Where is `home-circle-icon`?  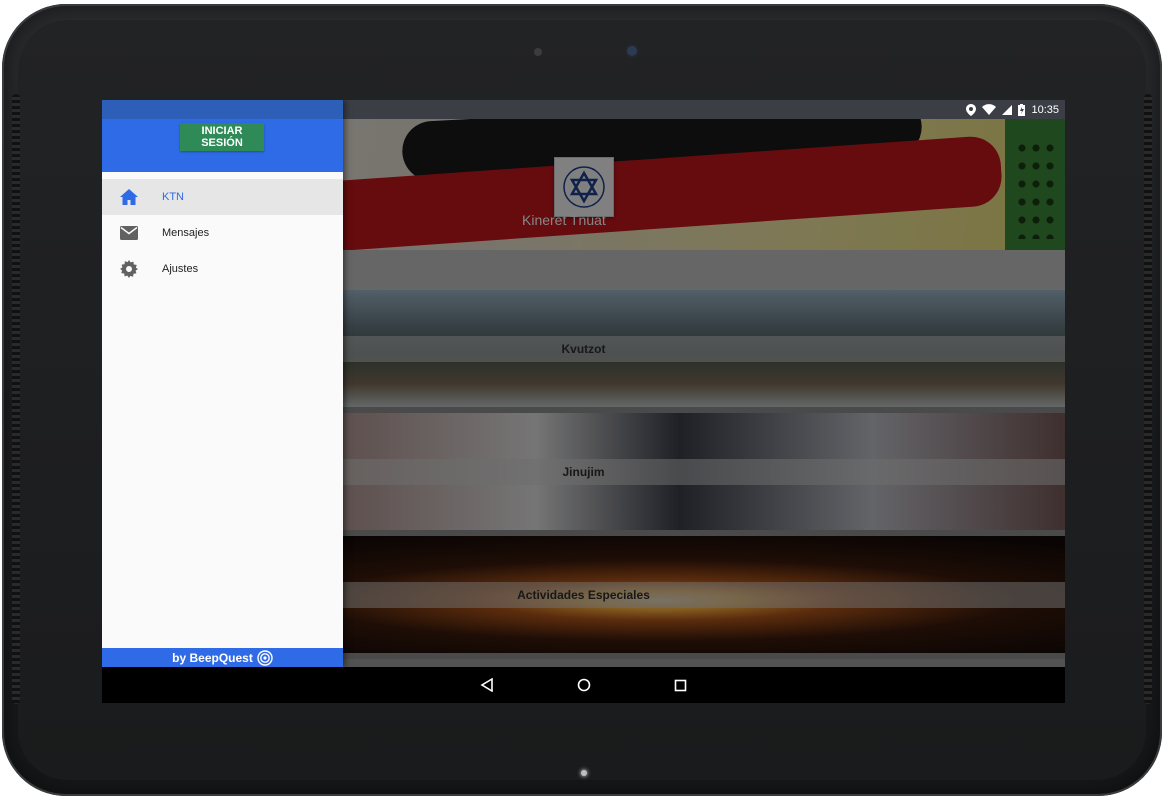 home-circle-icon is located at coordinates (584, 685).